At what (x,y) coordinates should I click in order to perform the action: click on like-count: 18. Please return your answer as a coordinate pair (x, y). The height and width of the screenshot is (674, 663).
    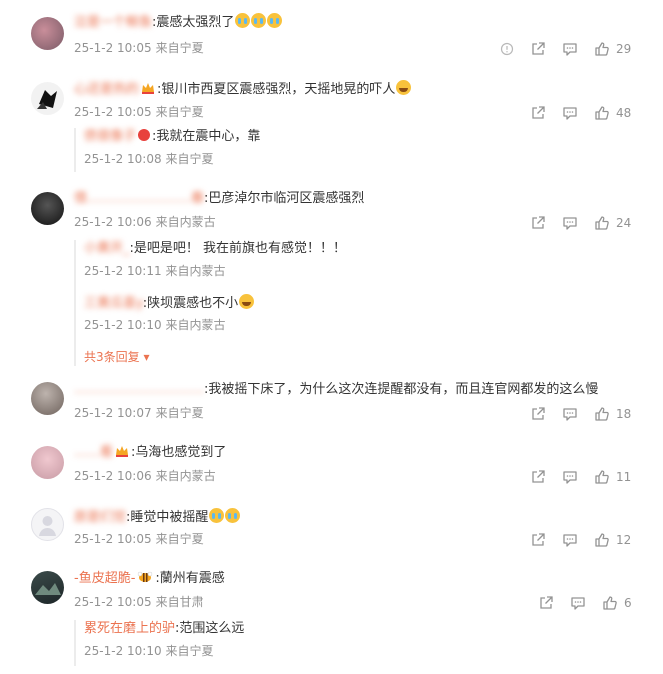
    Looking at the image, I should click on (624, 414).